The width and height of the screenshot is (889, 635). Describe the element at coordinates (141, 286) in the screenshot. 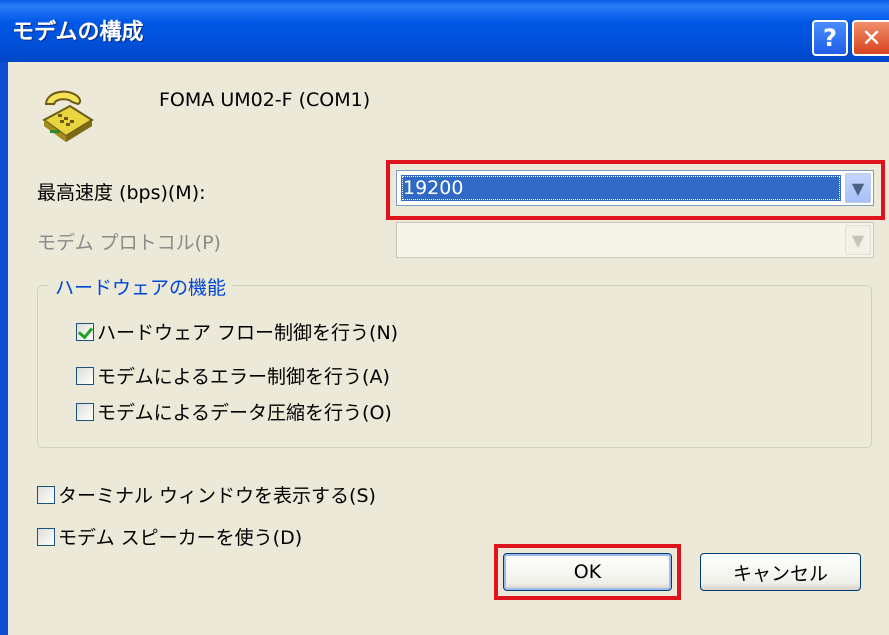

I see `hardware-features-legend: ハードウェアの機能` at that location.